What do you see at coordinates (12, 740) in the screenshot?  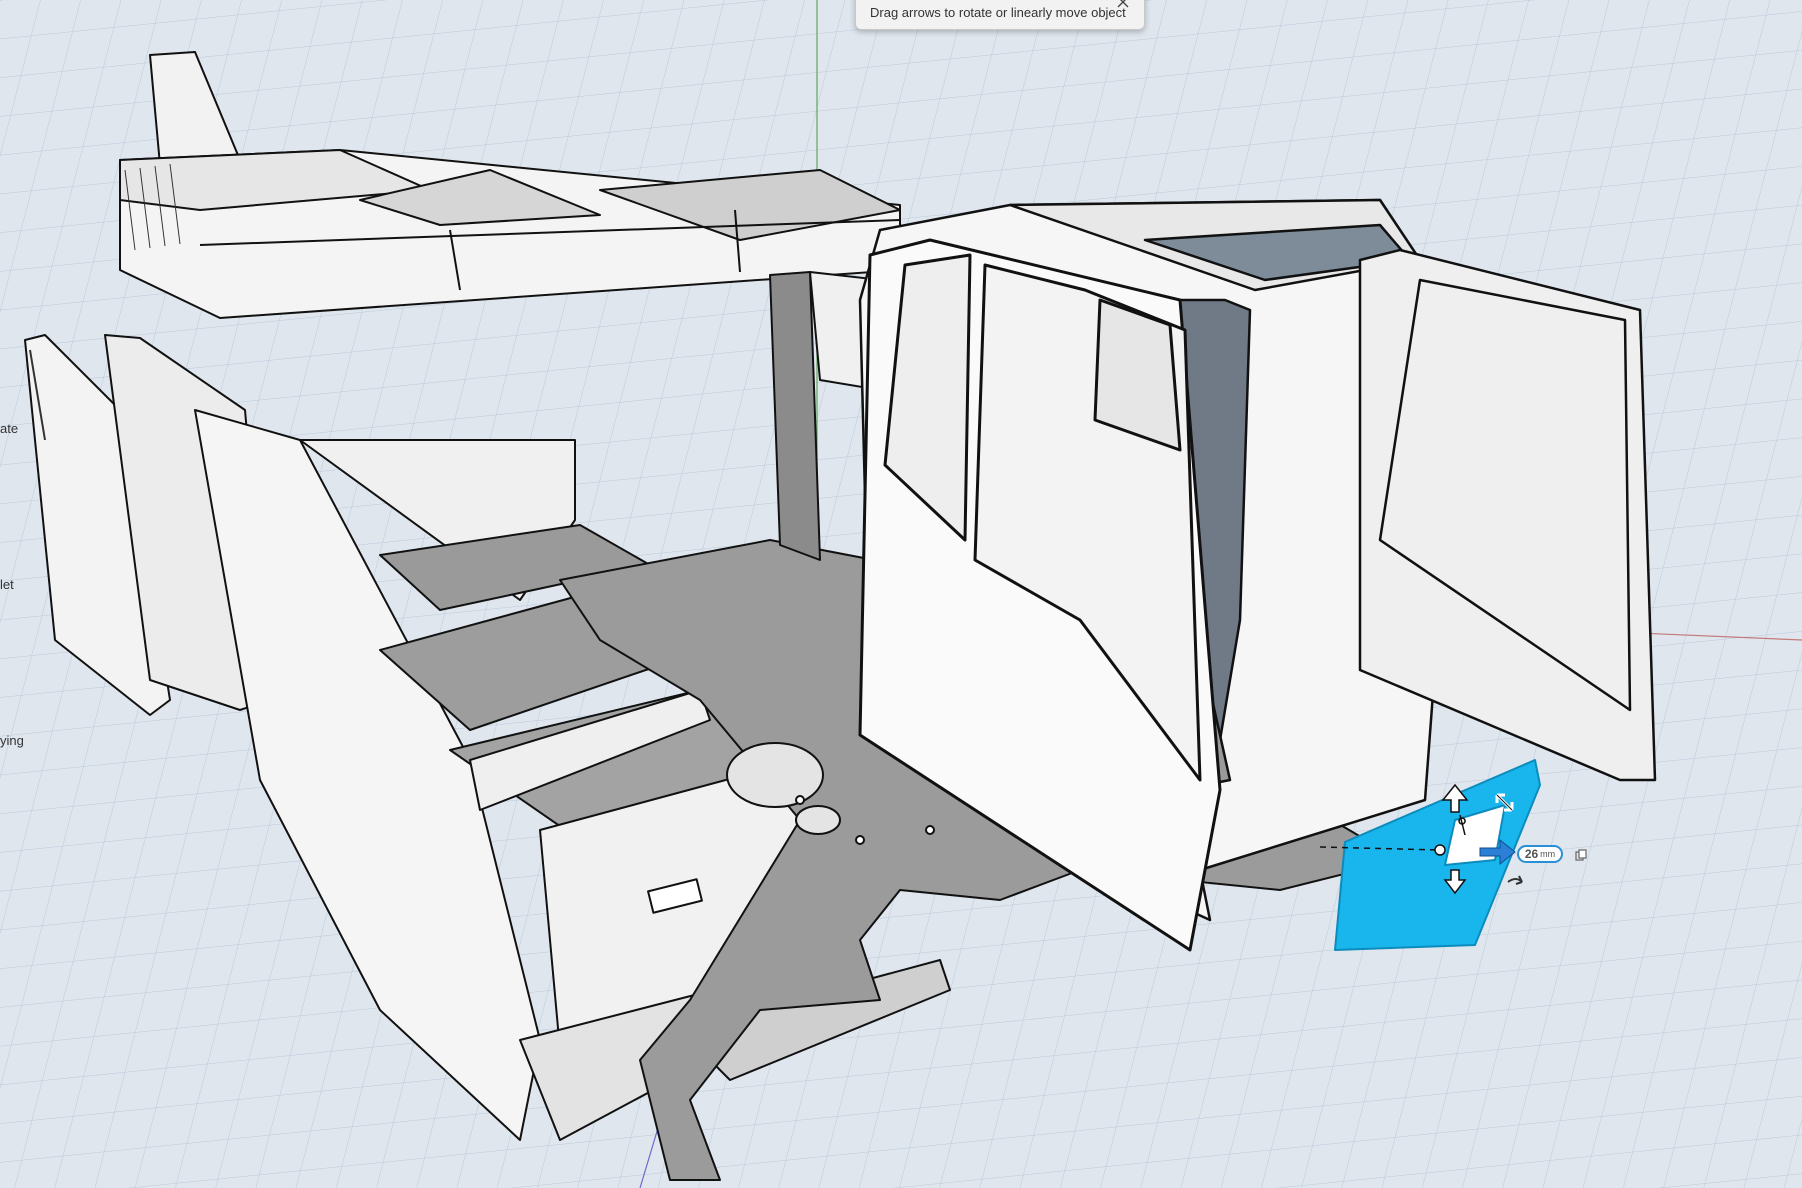 I see `side-label-3: ying` at bounding box center [12, 740].